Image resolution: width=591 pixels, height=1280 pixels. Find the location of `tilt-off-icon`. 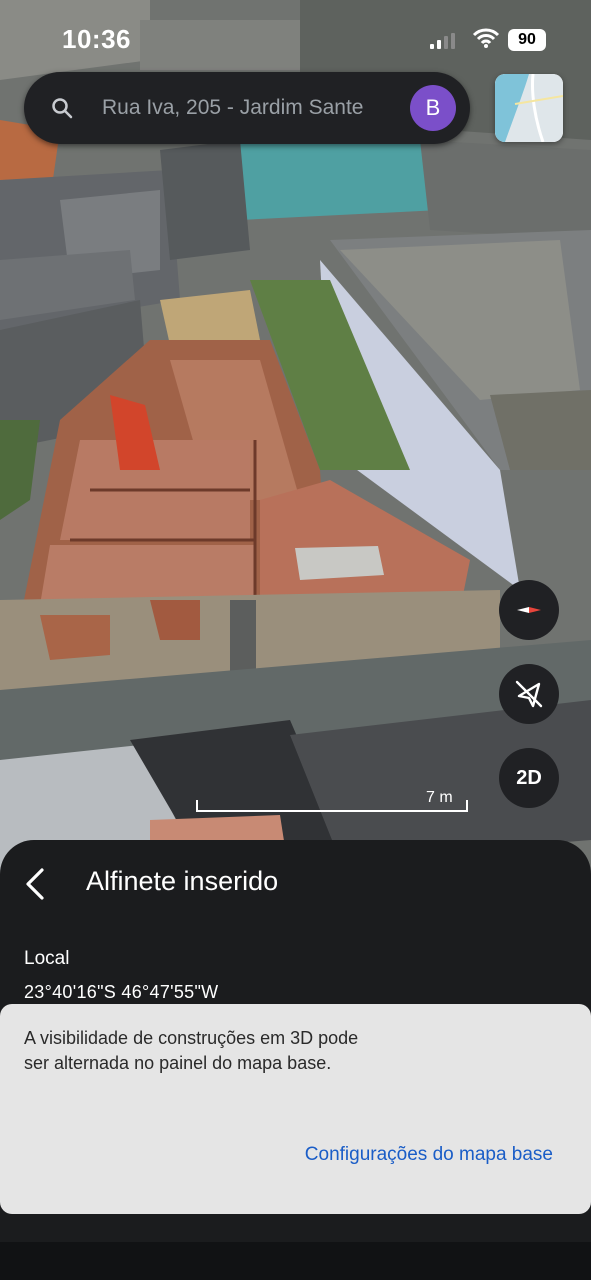

tilt-off-icon is located at coordinates (529, 694).